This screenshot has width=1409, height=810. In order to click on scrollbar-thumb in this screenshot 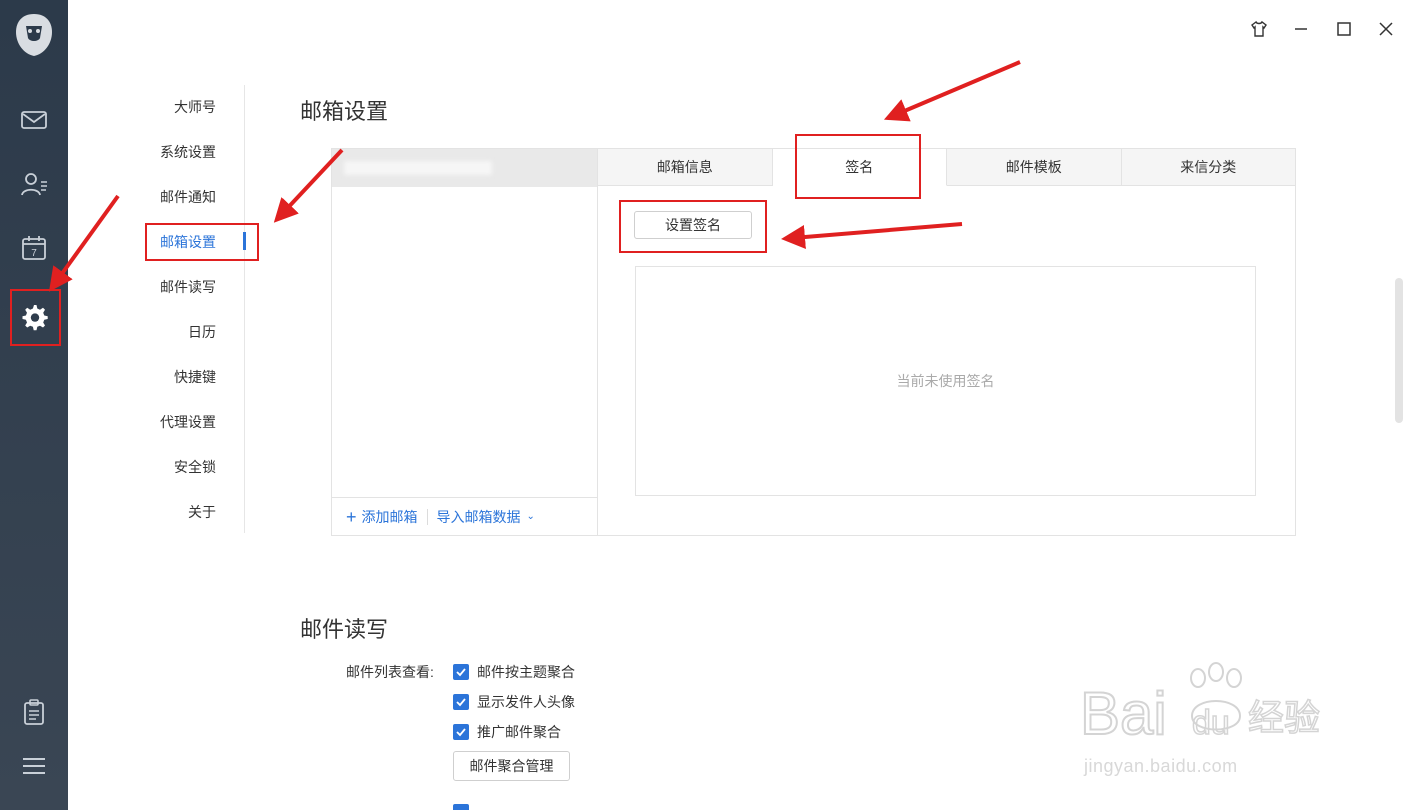, I will do `click(1399, 350)`.